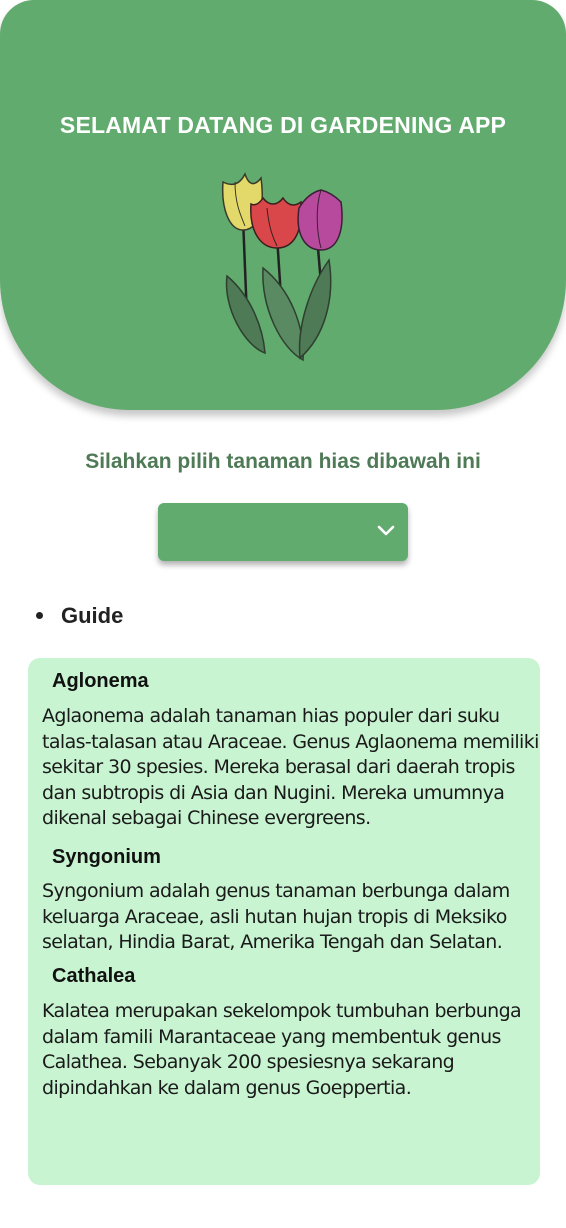  I want to click on welcome-title: SELAMAT DATANG DI GARDENING APP, so click(283, 125).